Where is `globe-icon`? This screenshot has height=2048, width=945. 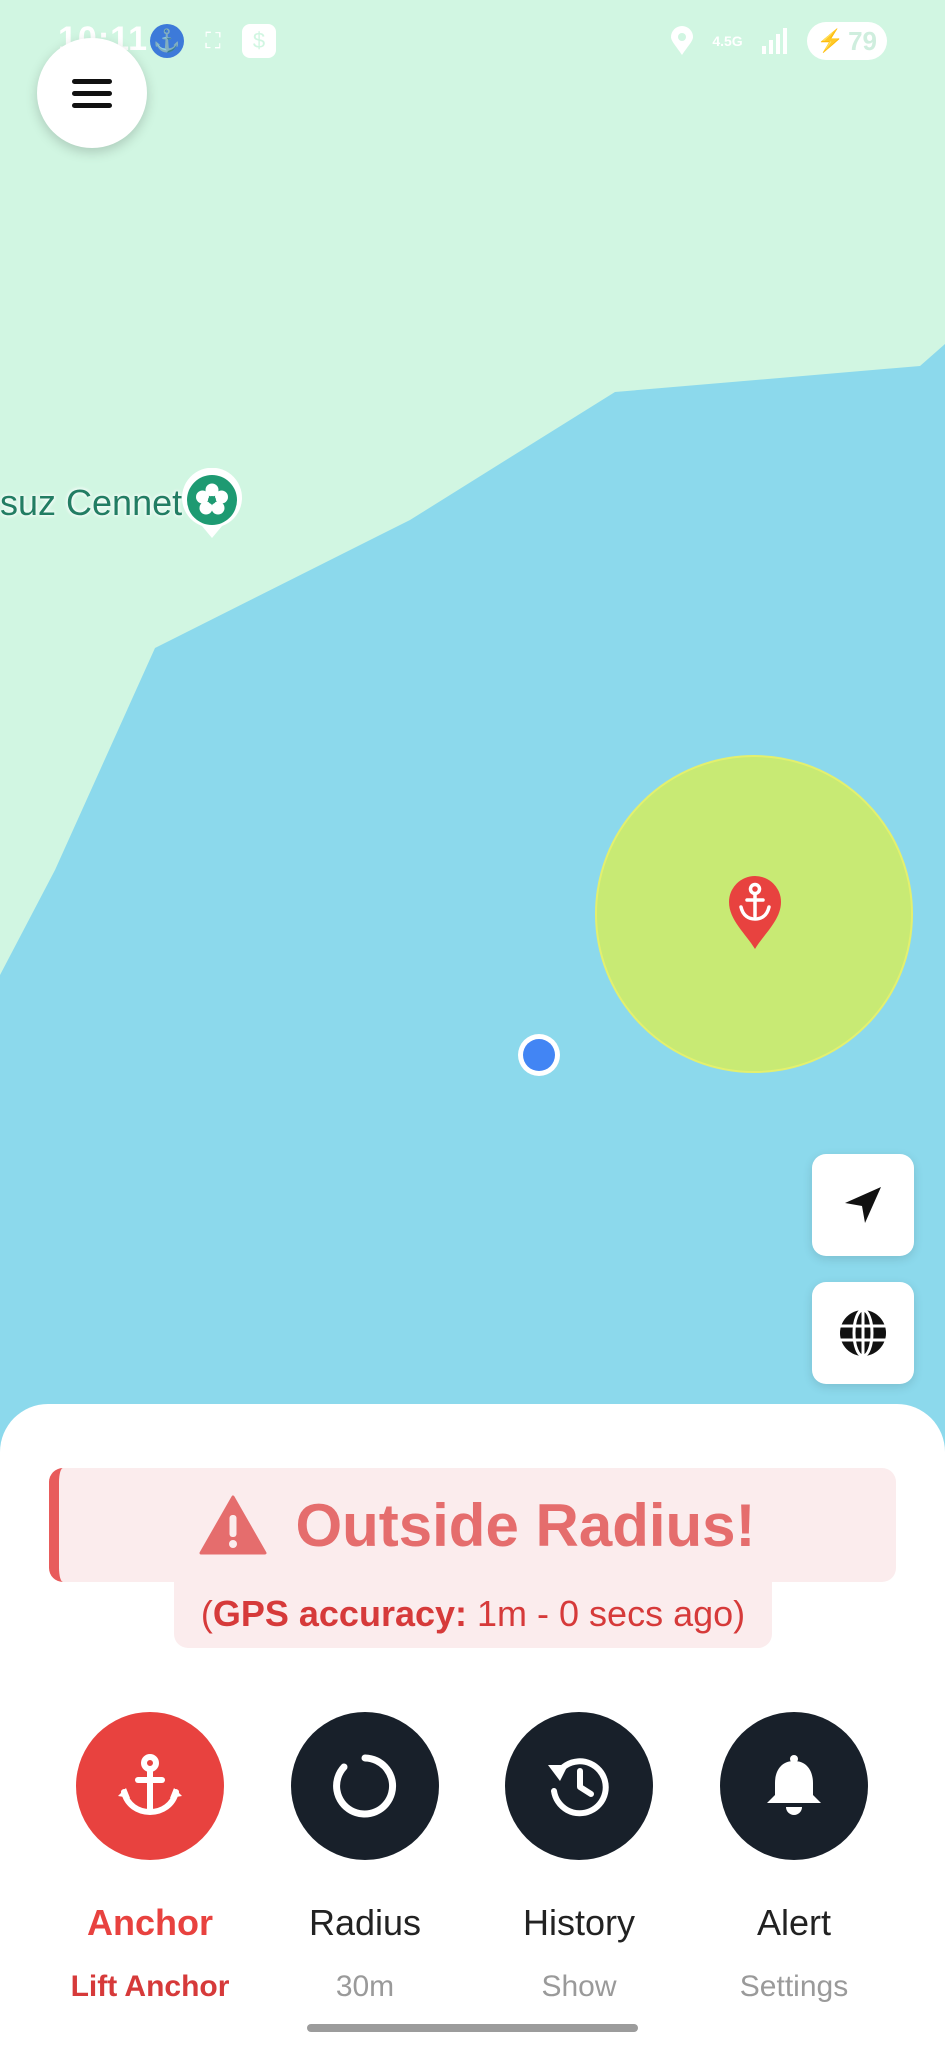 globe-icon is located at coordinates (863, 1333).